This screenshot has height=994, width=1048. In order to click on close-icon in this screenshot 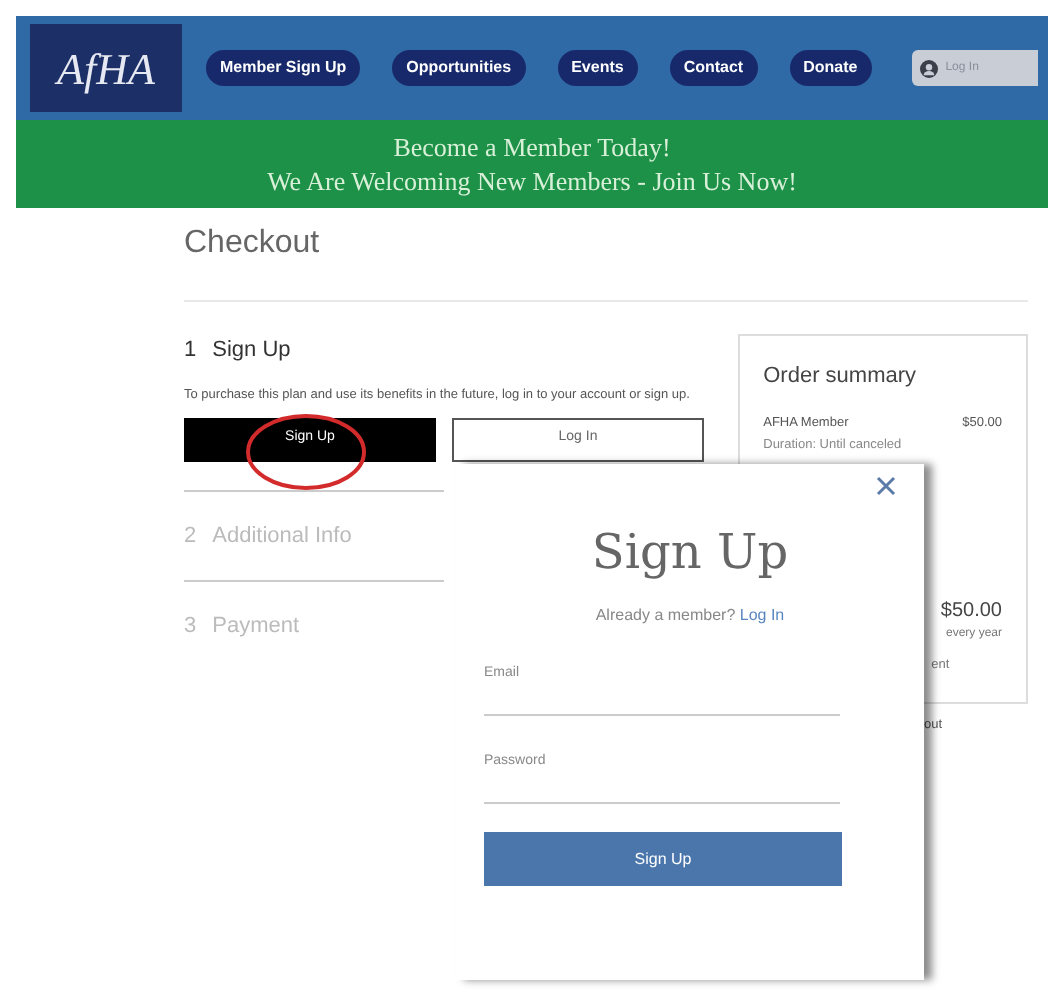, I will do `click(886, 486)`.